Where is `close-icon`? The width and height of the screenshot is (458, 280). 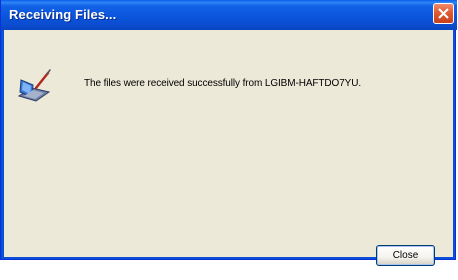 close-icon is located at coordinates (443, 13).